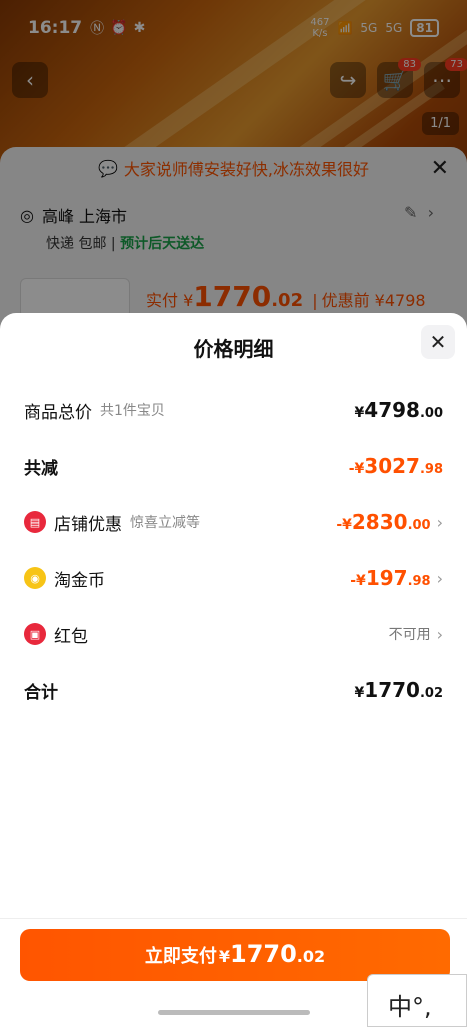 The image size is (467, 1027). What do you see at coordinates (35, 634) in the screenshot?
I see `red-packet-icon: ▣` at bounding box center [35, 634].